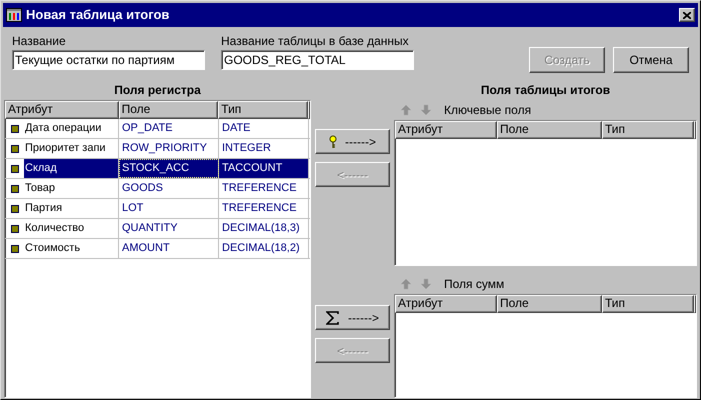 This screenshot has height=400, width=701. I want to click on window-title: Новая таблица итогов, so click(98, 15).